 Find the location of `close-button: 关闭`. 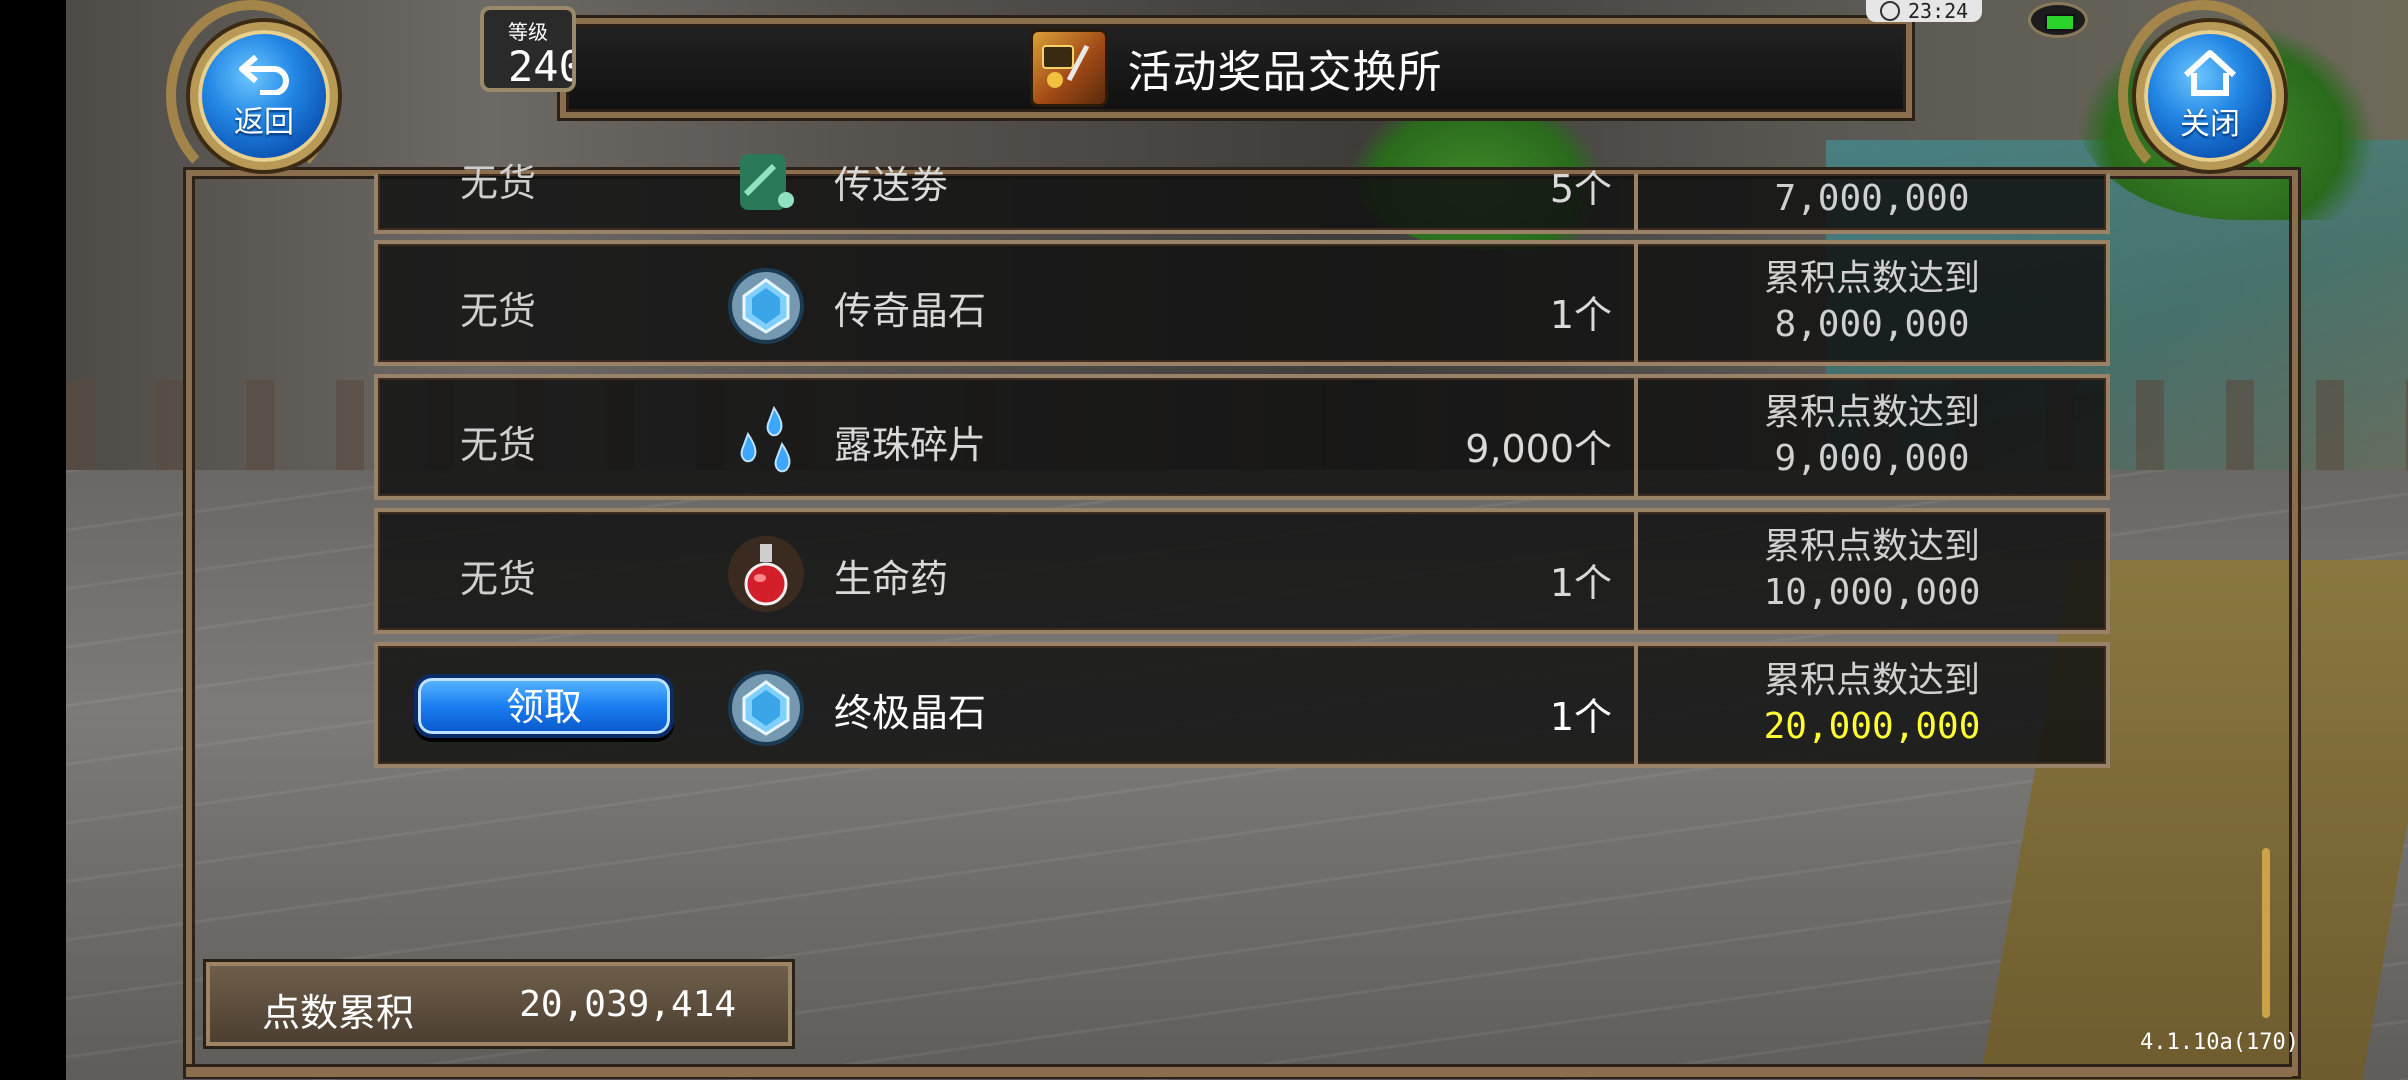

close-button: 关闭 is located at coordinates (2210, 96).